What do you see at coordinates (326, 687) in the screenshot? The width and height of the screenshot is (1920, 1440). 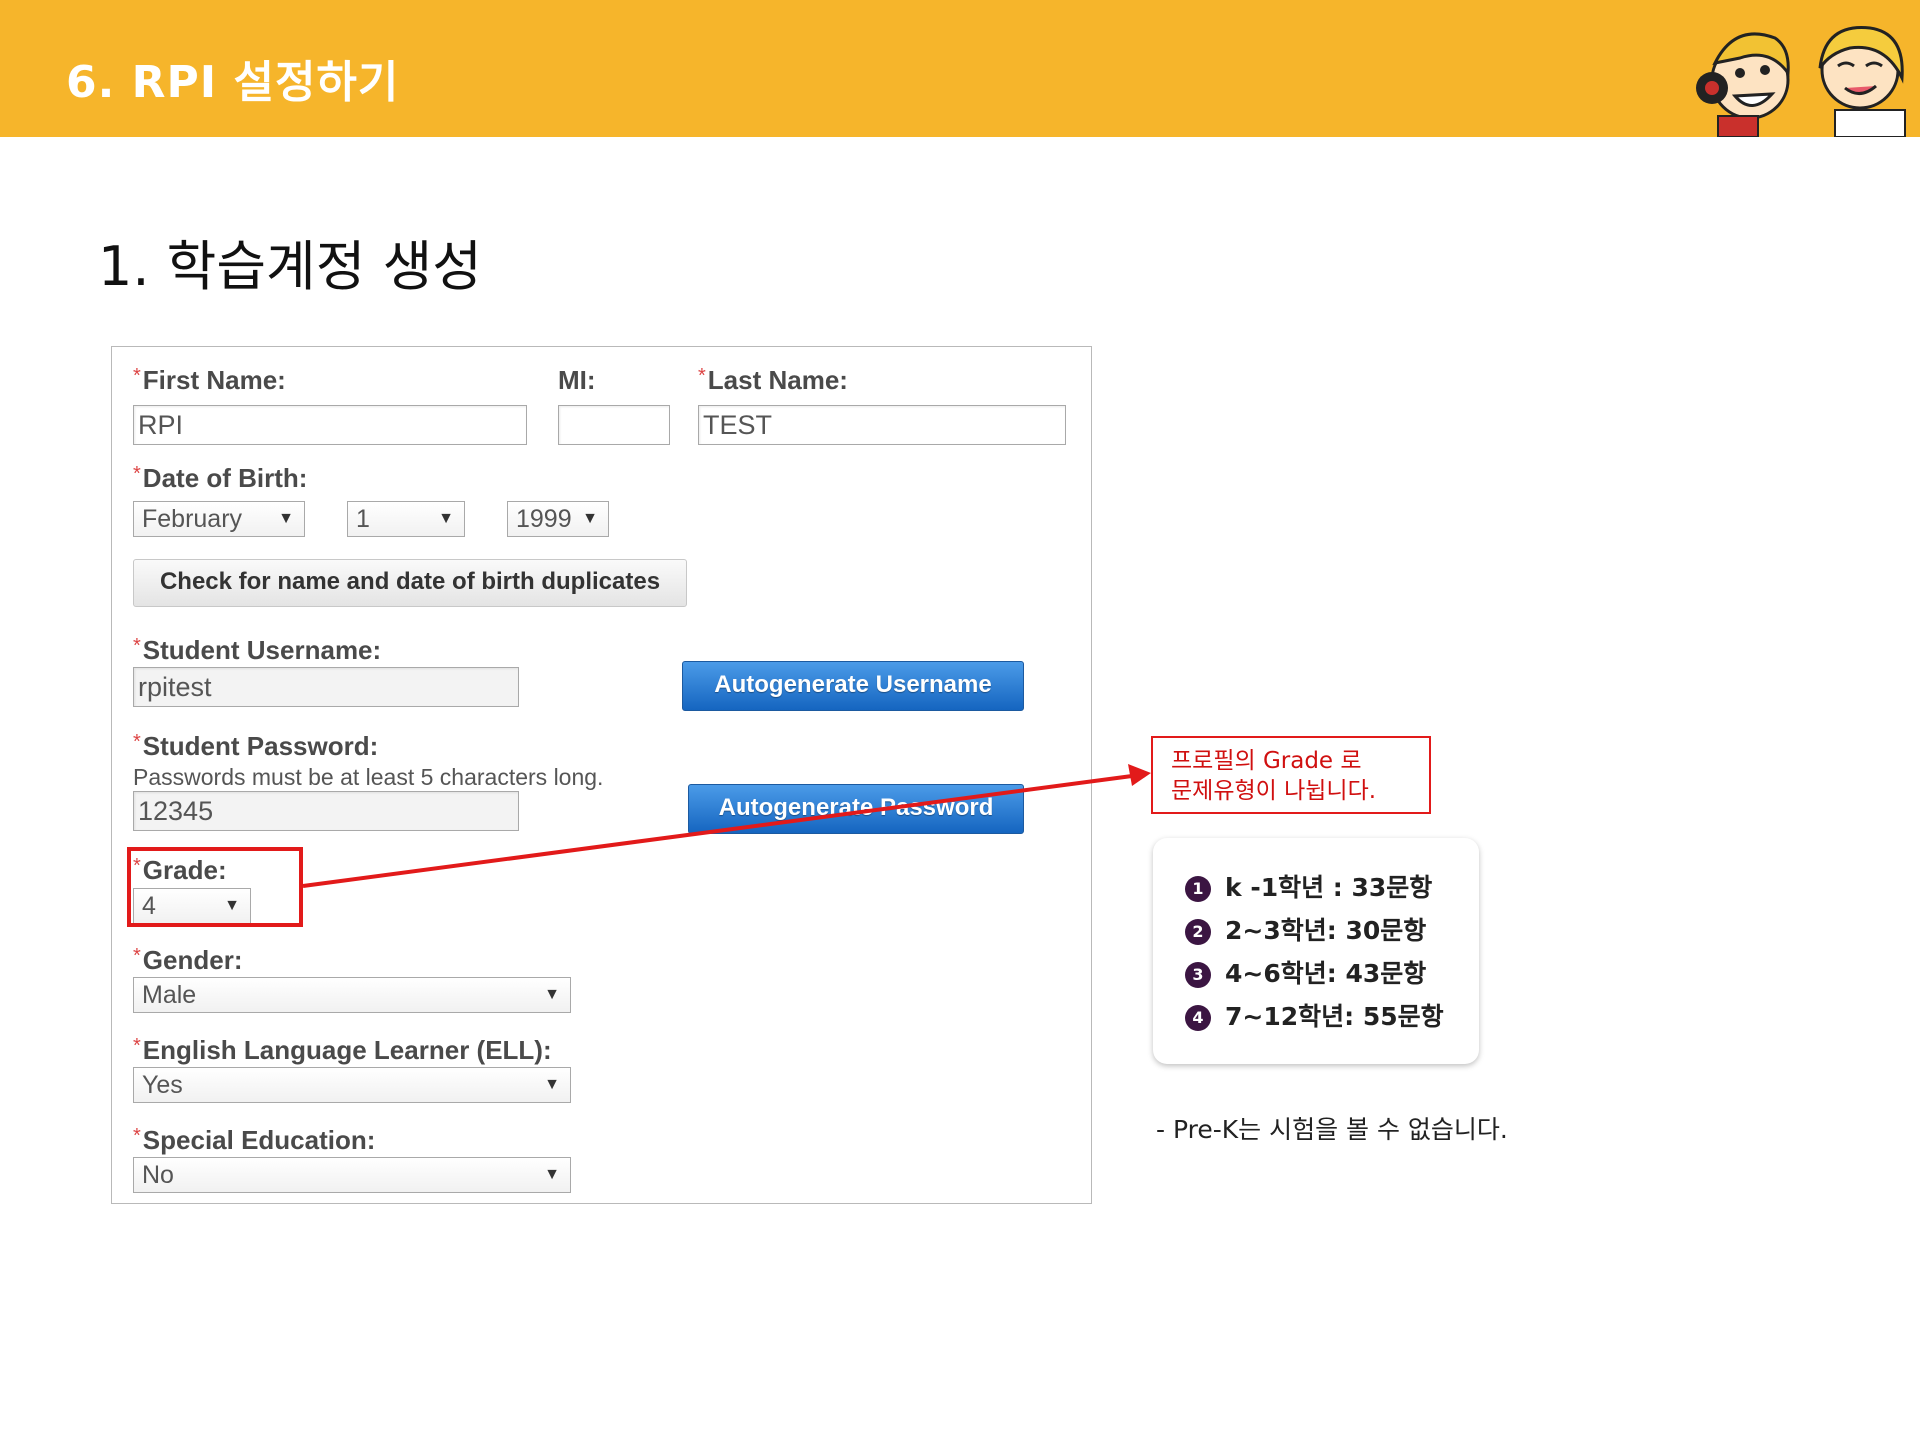 I see `username-input: rpitest` at bounding box center [326, 687].